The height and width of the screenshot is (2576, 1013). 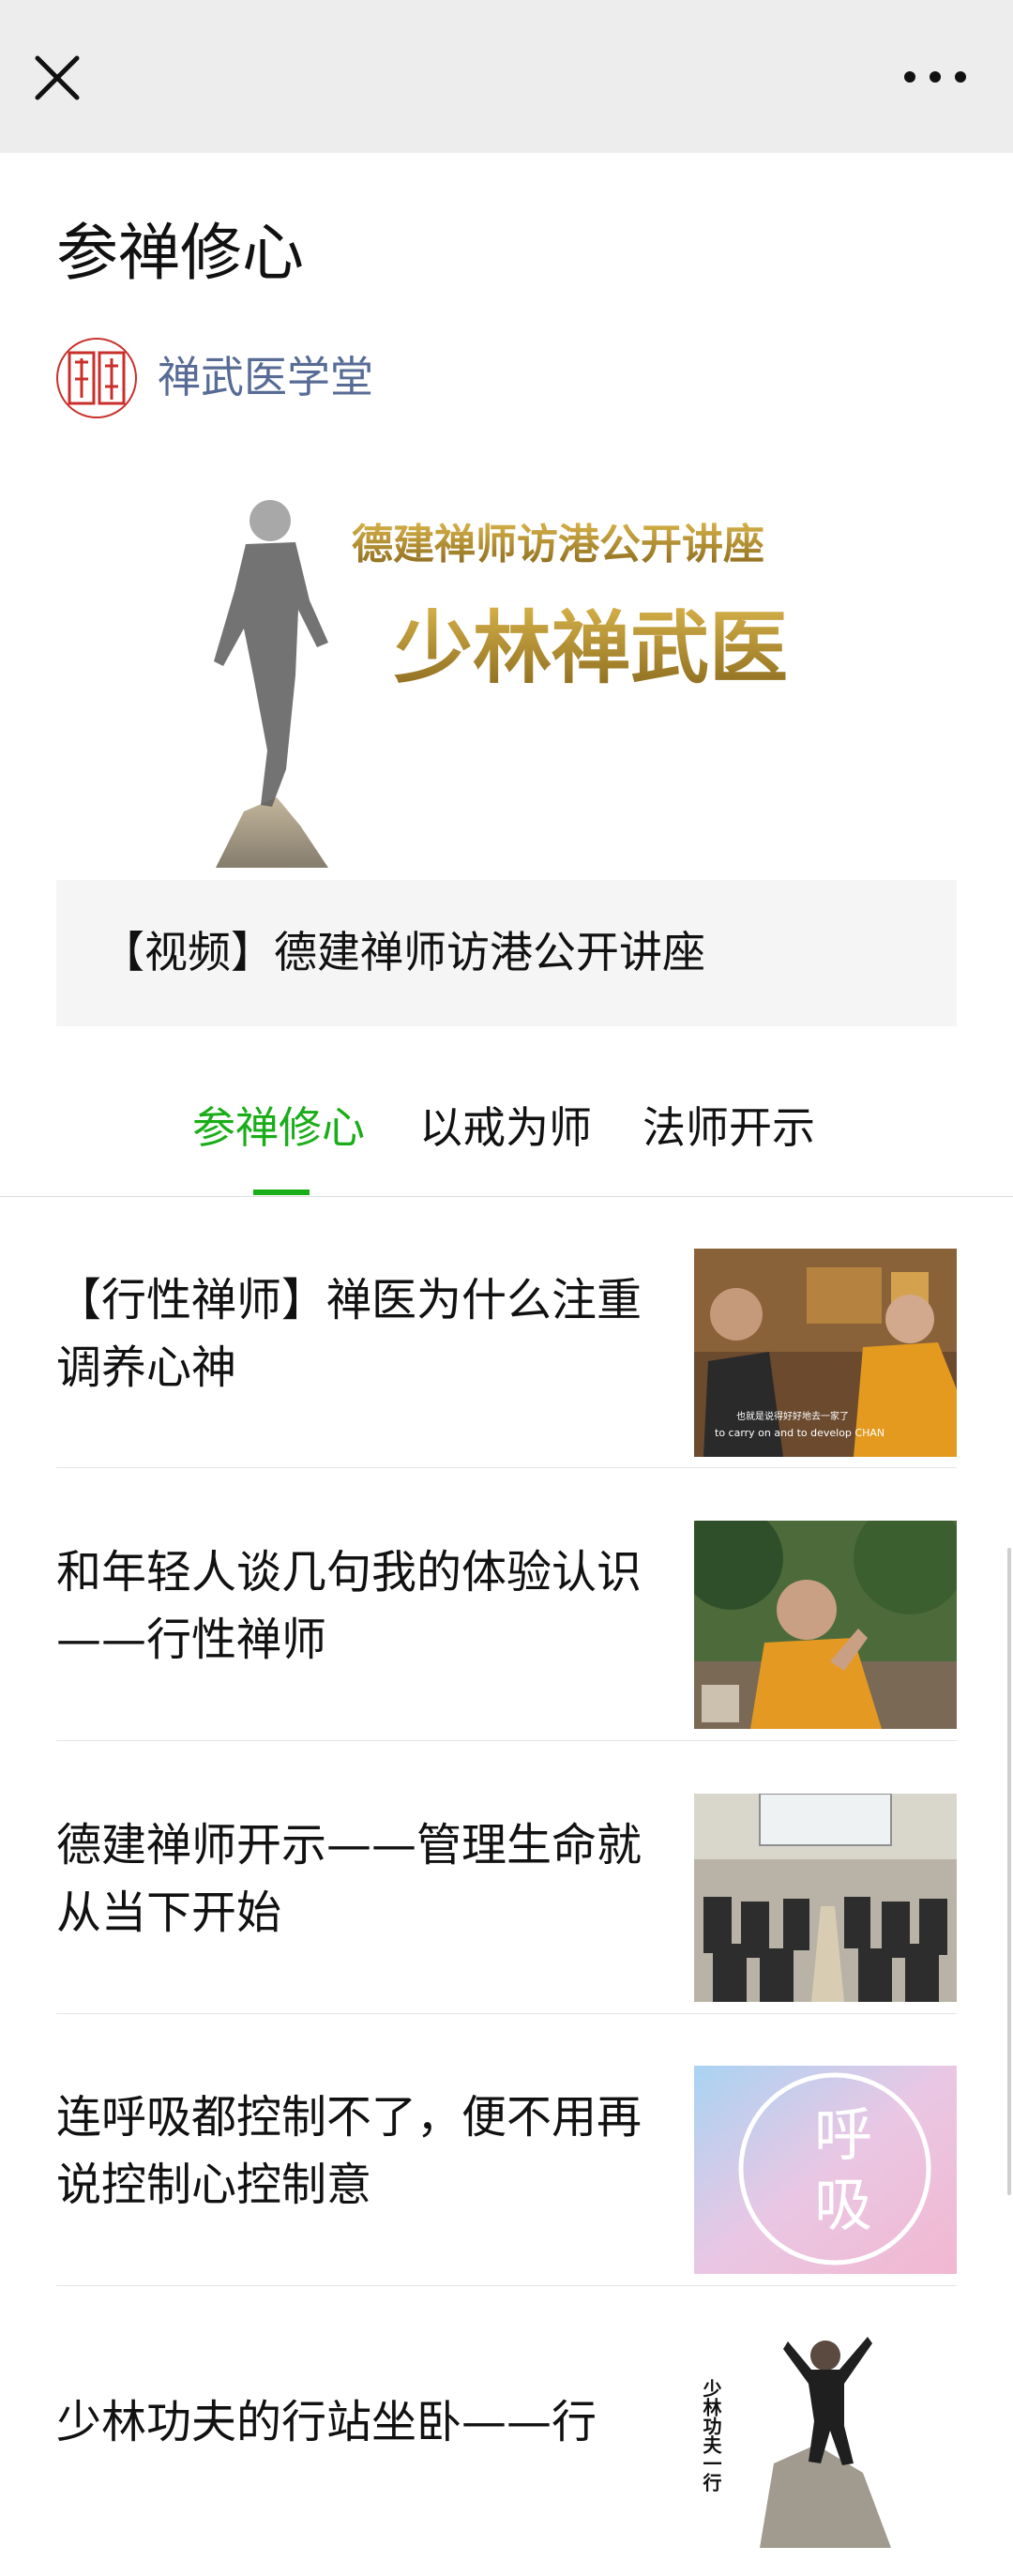 I want to click on svg-text:to carry on and to develop CHA: to carry on and to develop CHAN, so click(x=799, y=1433).